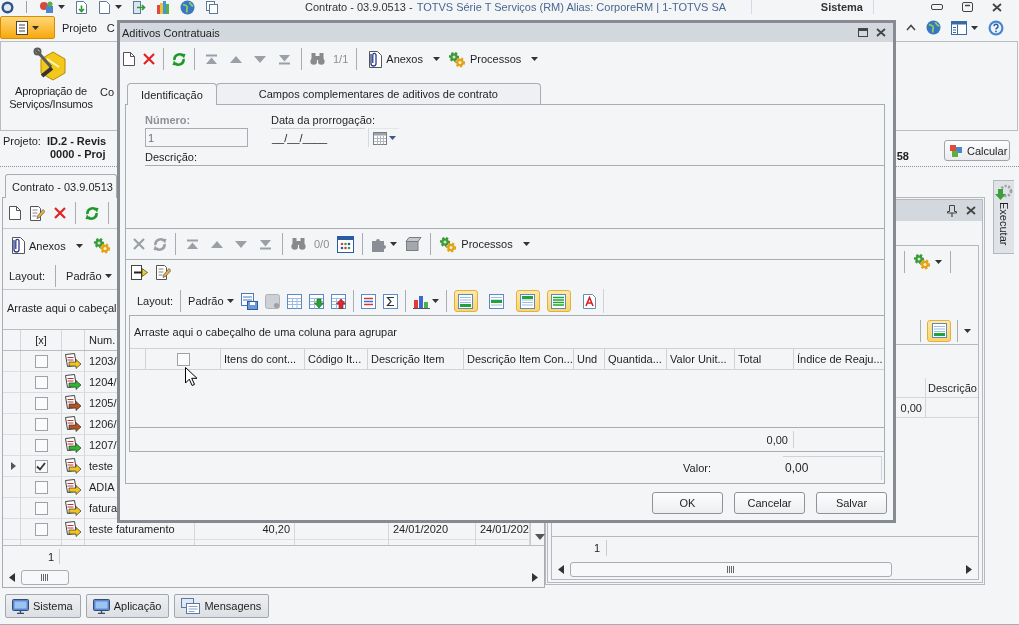 The width and height of the screenshot is (1019, 625). Describe the element at coordinates (484, 244) in the screenshot. I see `processes-button: Processos` at that location.